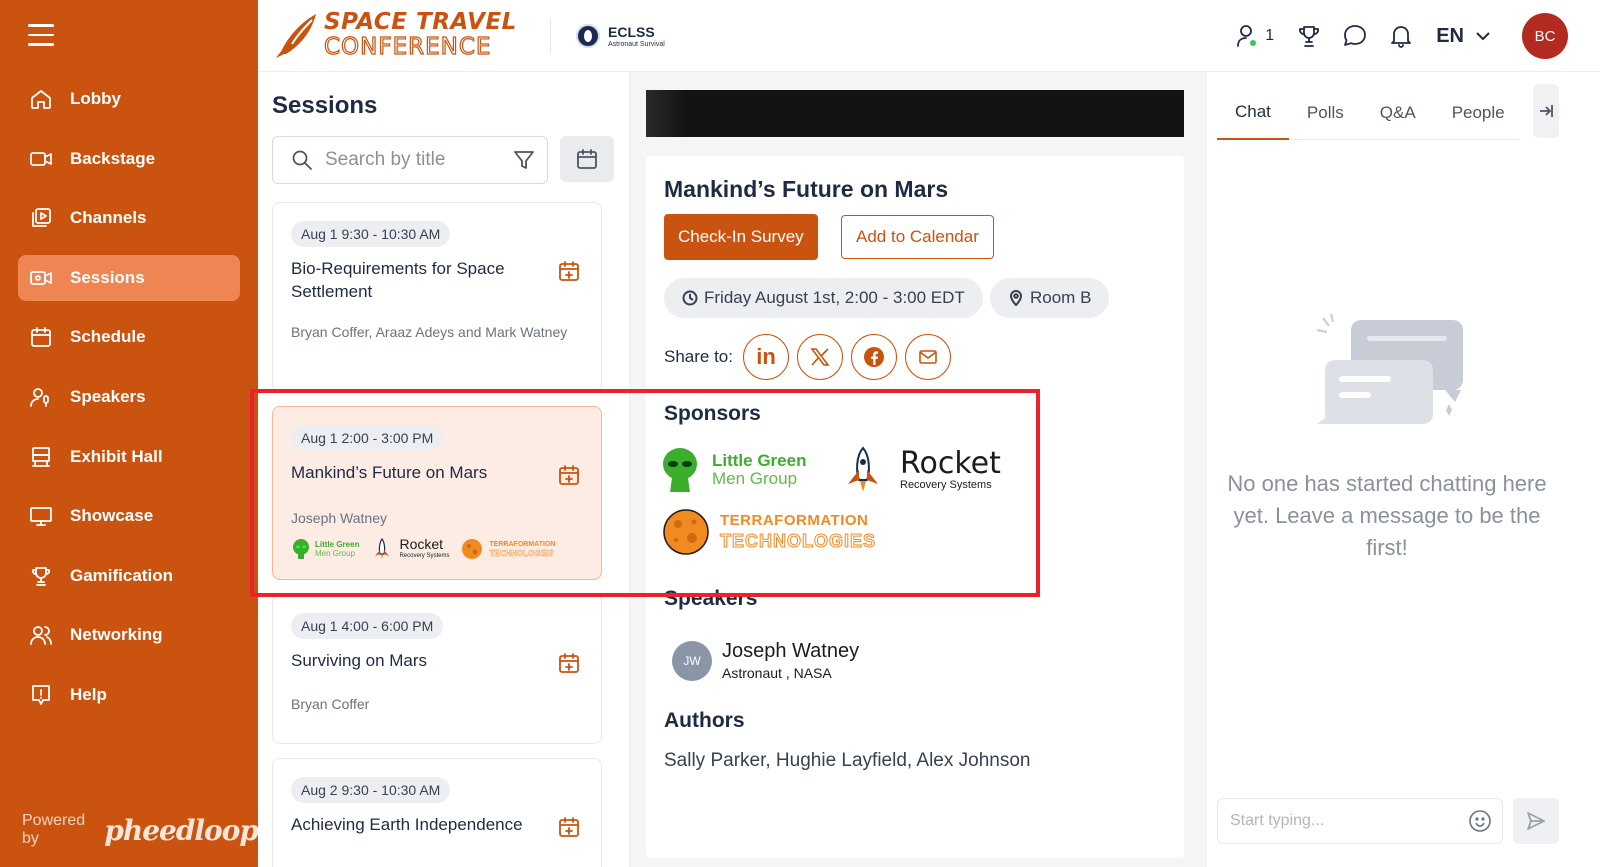 The width and height of the screenshot is (1600, 867). Describe the element at coordinates (636, 44) in the screenshot. I see `partner-subtitle: Astronaut Survival` at that location.